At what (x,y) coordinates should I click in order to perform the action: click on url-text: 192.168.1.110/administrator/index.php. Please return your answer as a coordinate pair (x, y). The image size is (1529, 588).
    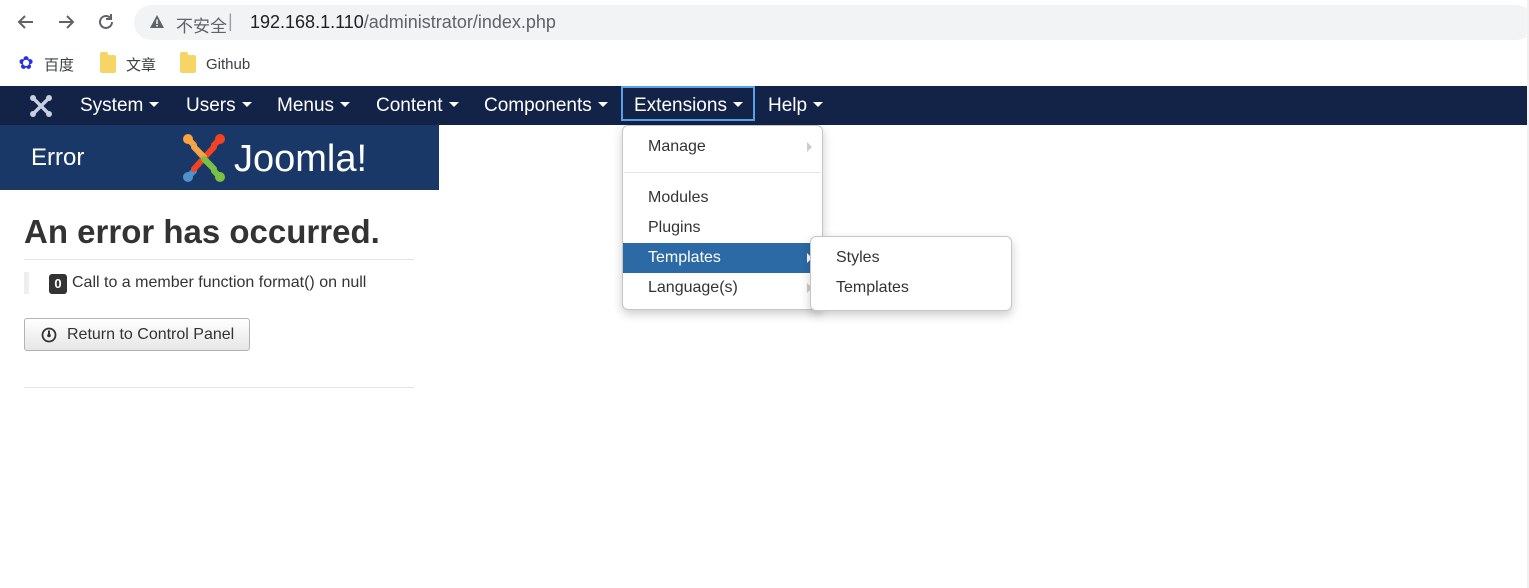
    Looking at the image, I should click on (403, 22).